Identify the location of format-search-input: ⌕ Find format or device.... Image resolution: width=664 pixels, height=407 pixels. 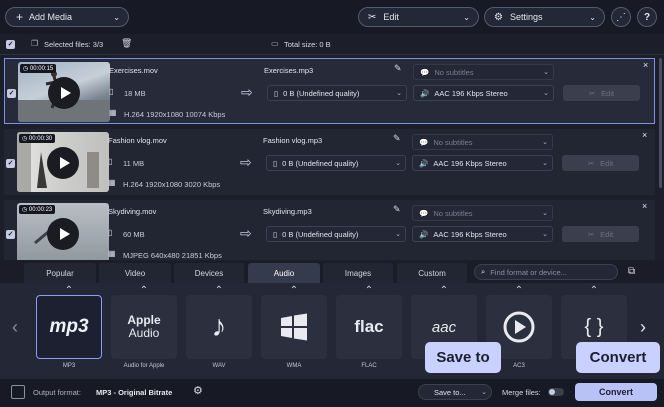
(546, 272).